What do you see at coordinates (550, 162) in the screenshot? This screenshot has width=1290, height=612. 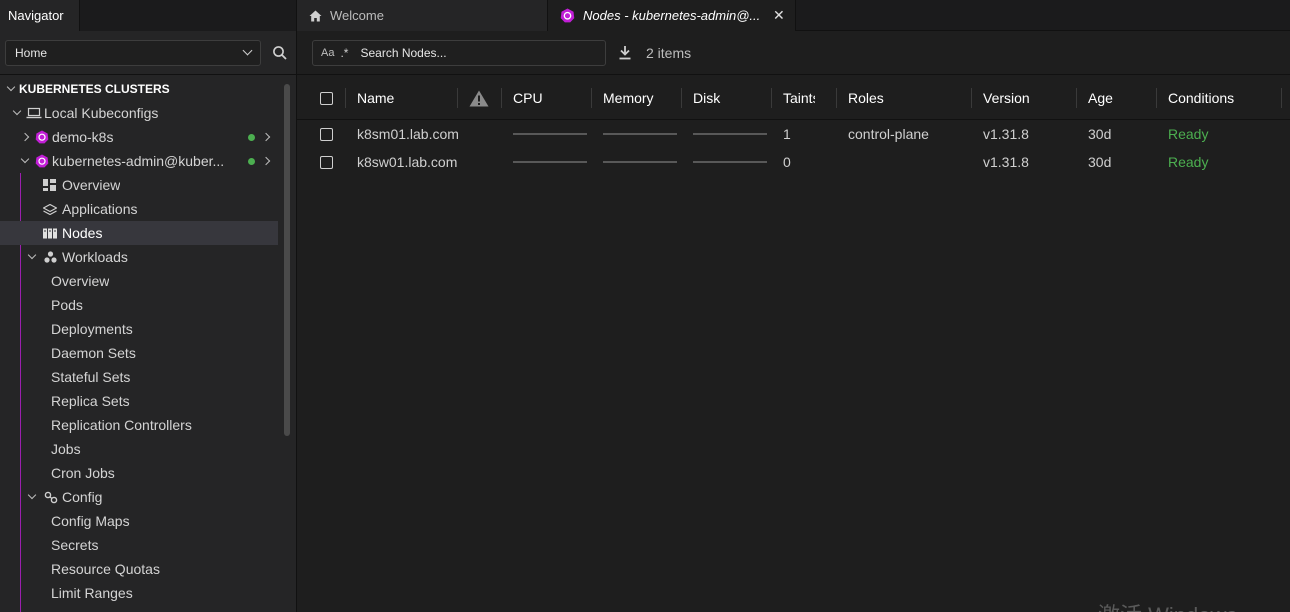 I see `cpu-usage-bar` at bounding box center [550, 162].